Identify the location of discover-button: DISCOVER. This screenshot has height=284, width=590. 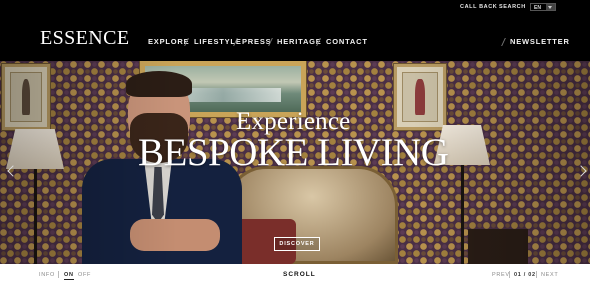
(297, 244).